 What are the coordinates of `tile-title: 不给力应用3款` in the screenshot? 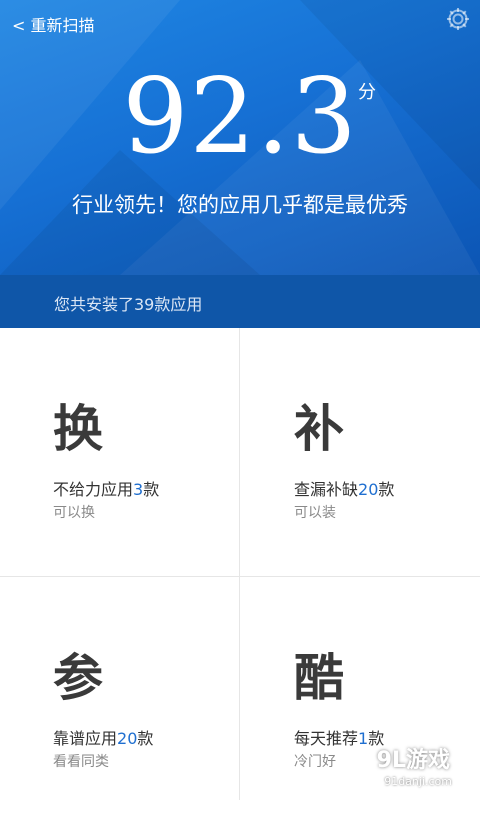 It's located at (106, 489).